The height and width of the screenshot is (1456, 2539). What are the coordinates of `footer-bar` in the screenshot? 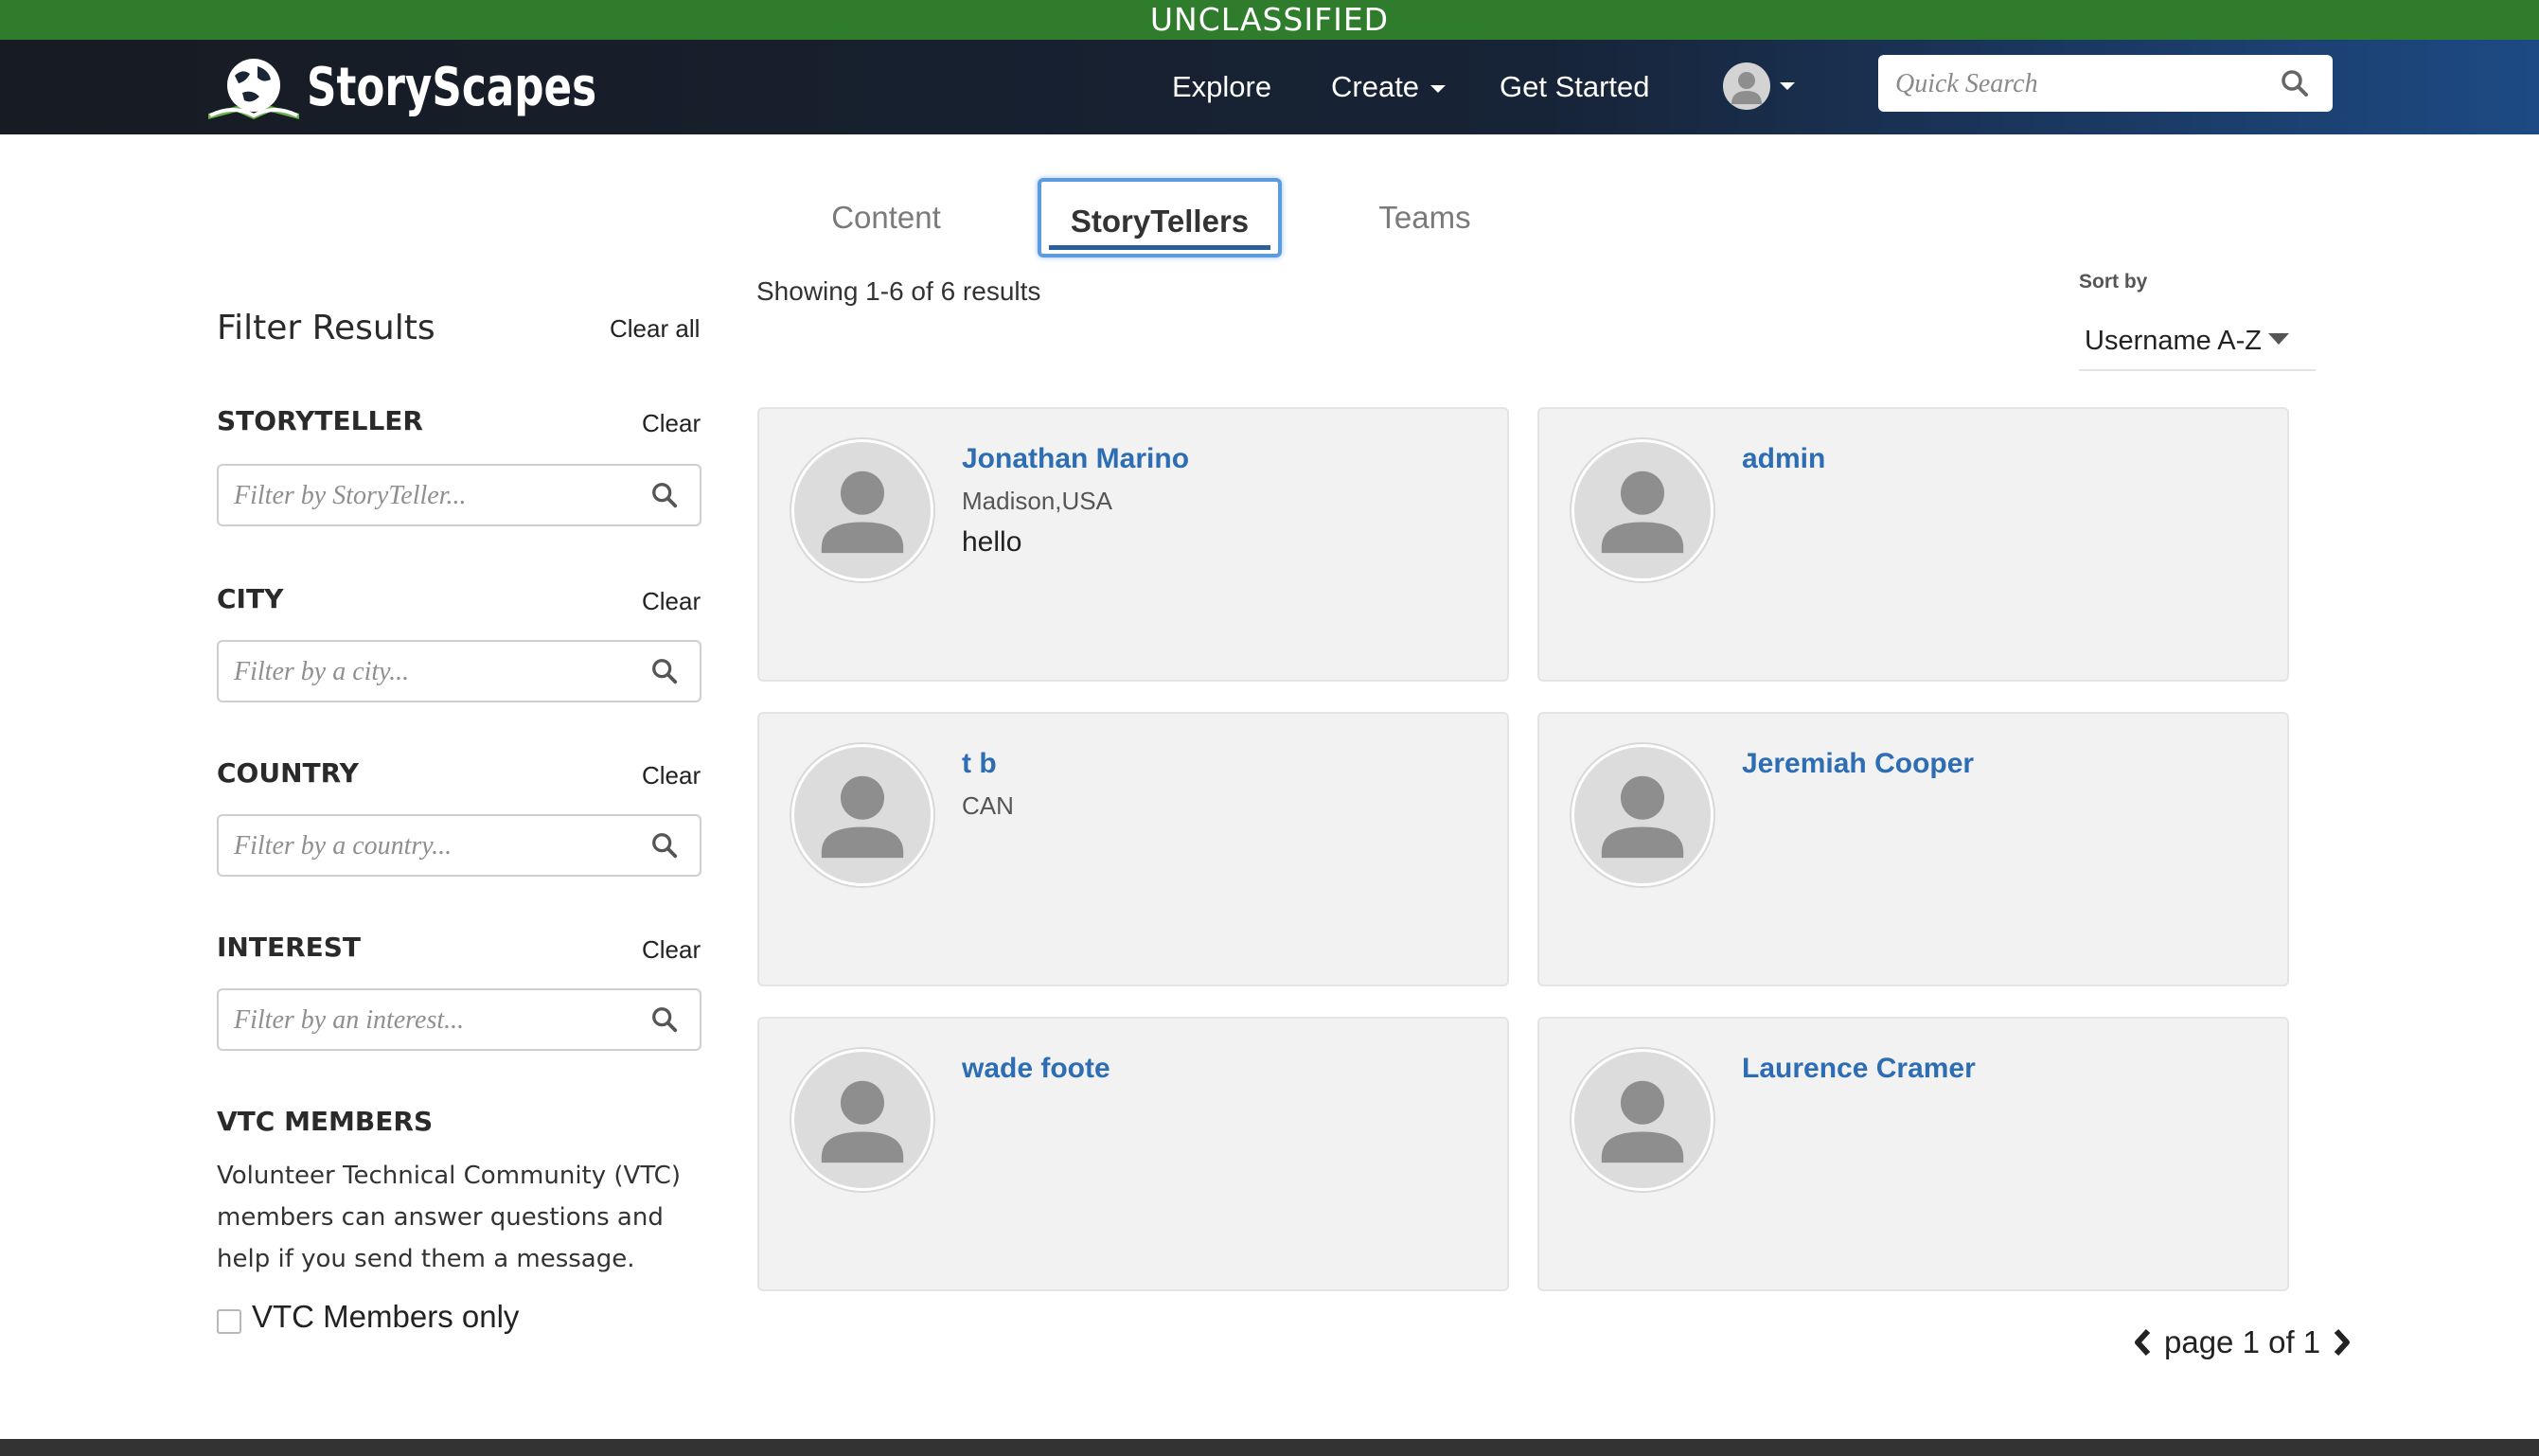 It's located at (1269, 1448).